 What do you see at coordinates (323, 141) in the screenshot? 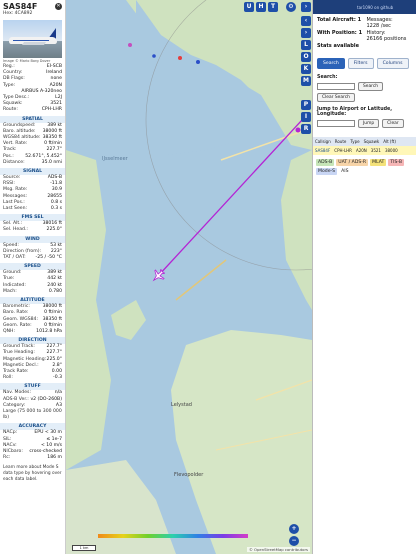
I see `col-callsign: Callsign` at bounding box center [323, 141].